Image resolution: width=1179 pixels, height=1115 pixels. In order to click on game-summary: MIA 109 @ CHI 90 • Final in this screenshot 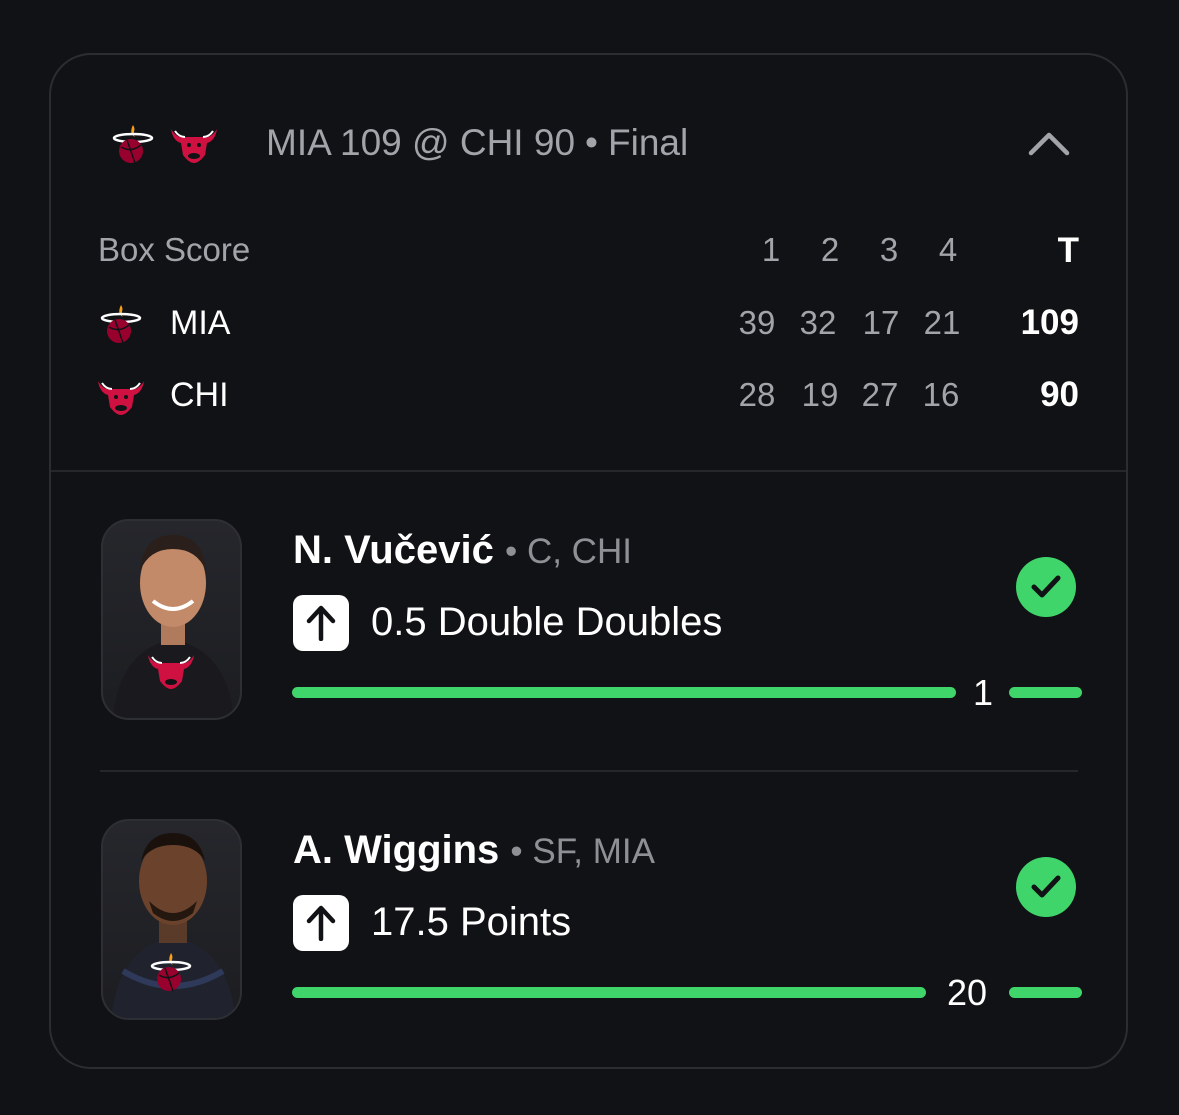, I will do `click(477, 143)`.